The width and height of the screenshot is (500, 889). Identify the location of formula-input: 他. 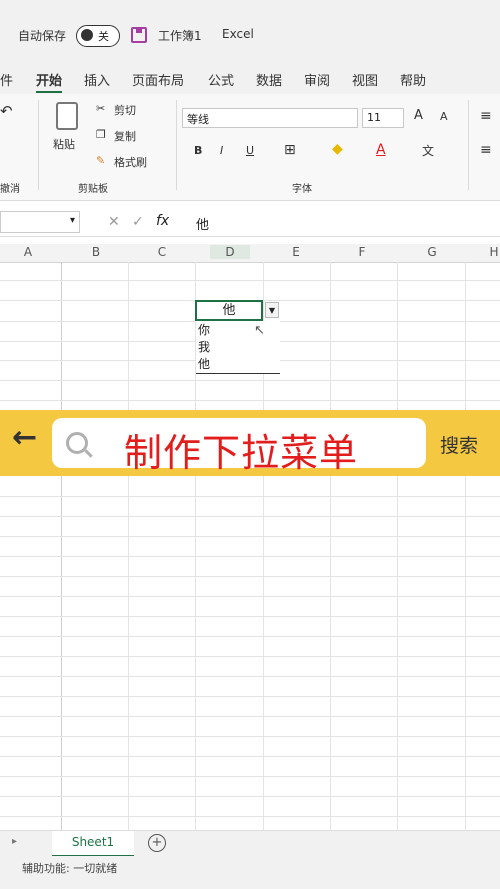
(202, 223).